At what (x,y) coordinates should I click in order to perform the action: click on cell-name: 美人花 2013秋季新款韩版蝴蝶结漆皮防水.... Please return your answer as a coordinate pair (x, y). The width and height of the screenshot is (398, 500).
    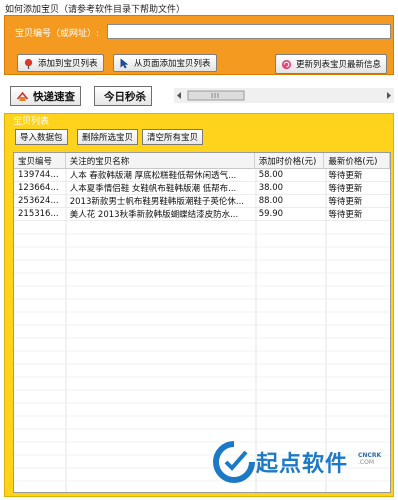
    Looking at the image, I should click on (154, 215).